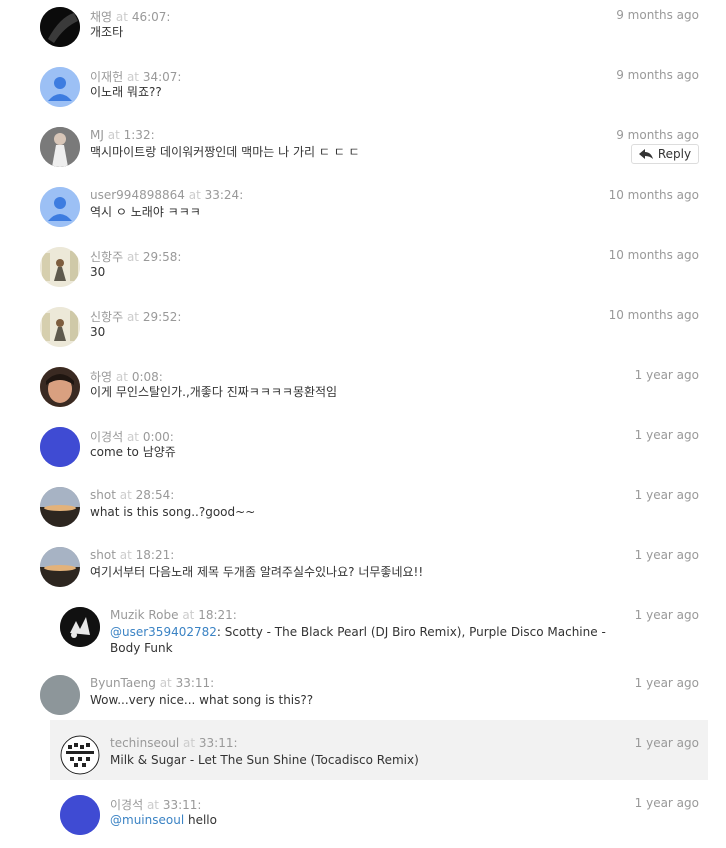  Describe the element at coordinates (162, 257) in the screenshot. I see `timestamp: 29:58:` at that location.